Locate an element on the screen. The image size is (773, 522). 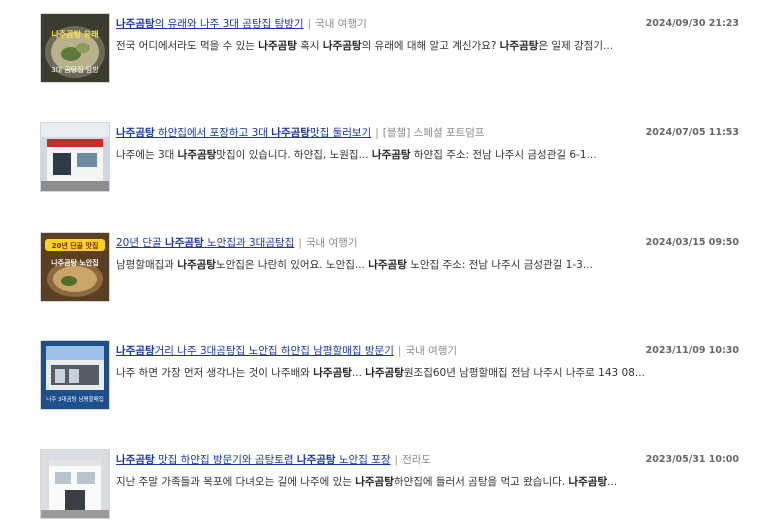
result-date: 2023/05/31 10:00 is located at coordinates (692, 459).